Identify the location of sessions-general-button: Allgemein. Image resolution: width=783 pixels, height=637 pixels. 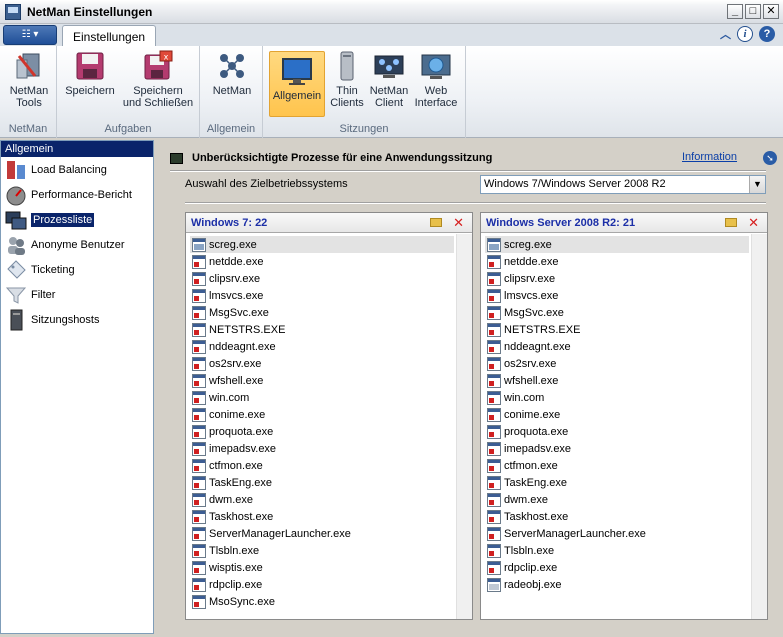
(297, 84).